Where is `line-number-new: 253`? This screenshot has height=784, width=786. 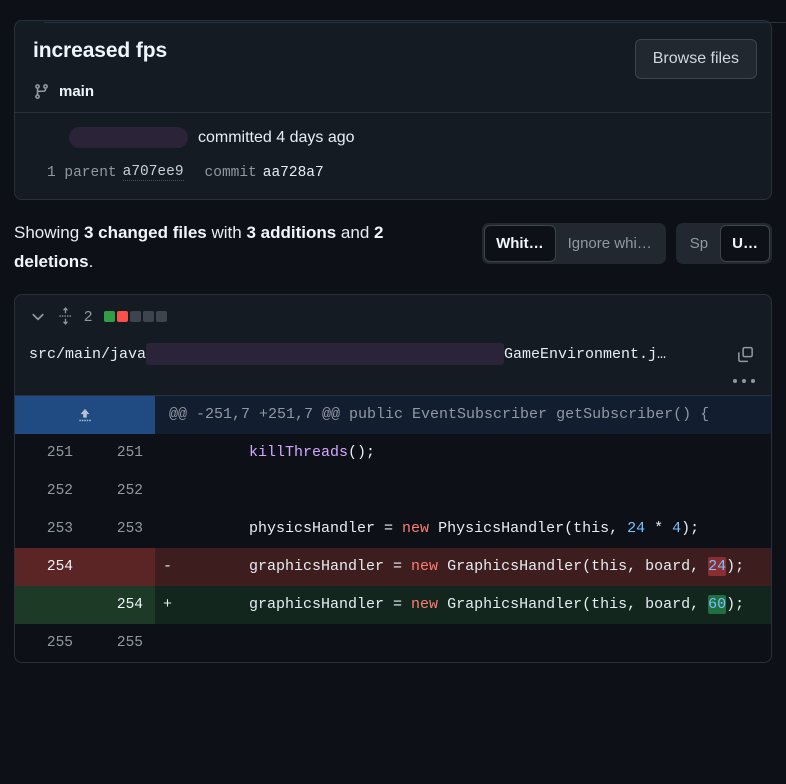
line-number-new: 253 is located at coordinates (129, 529).